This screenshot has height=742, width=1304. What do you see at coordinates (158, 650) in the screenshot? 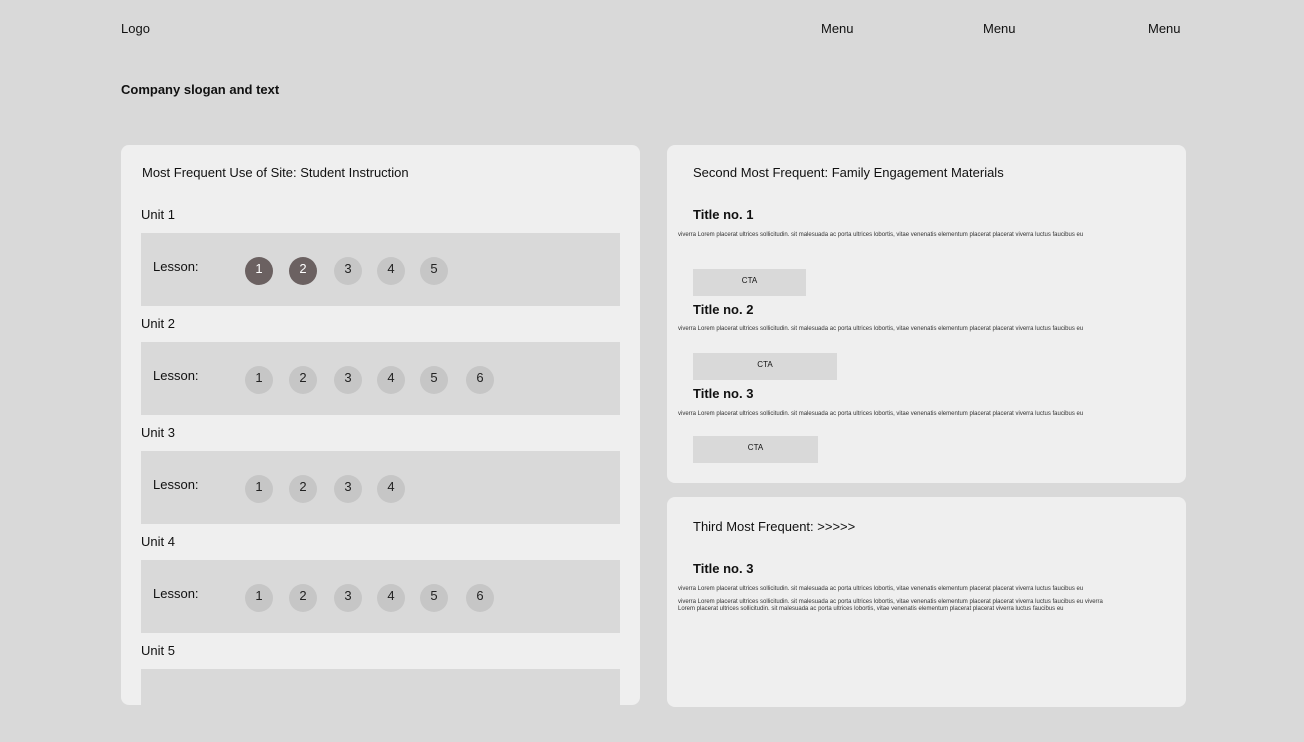
I see `unit-label: Unit 5` at bounding box center [158, 650].